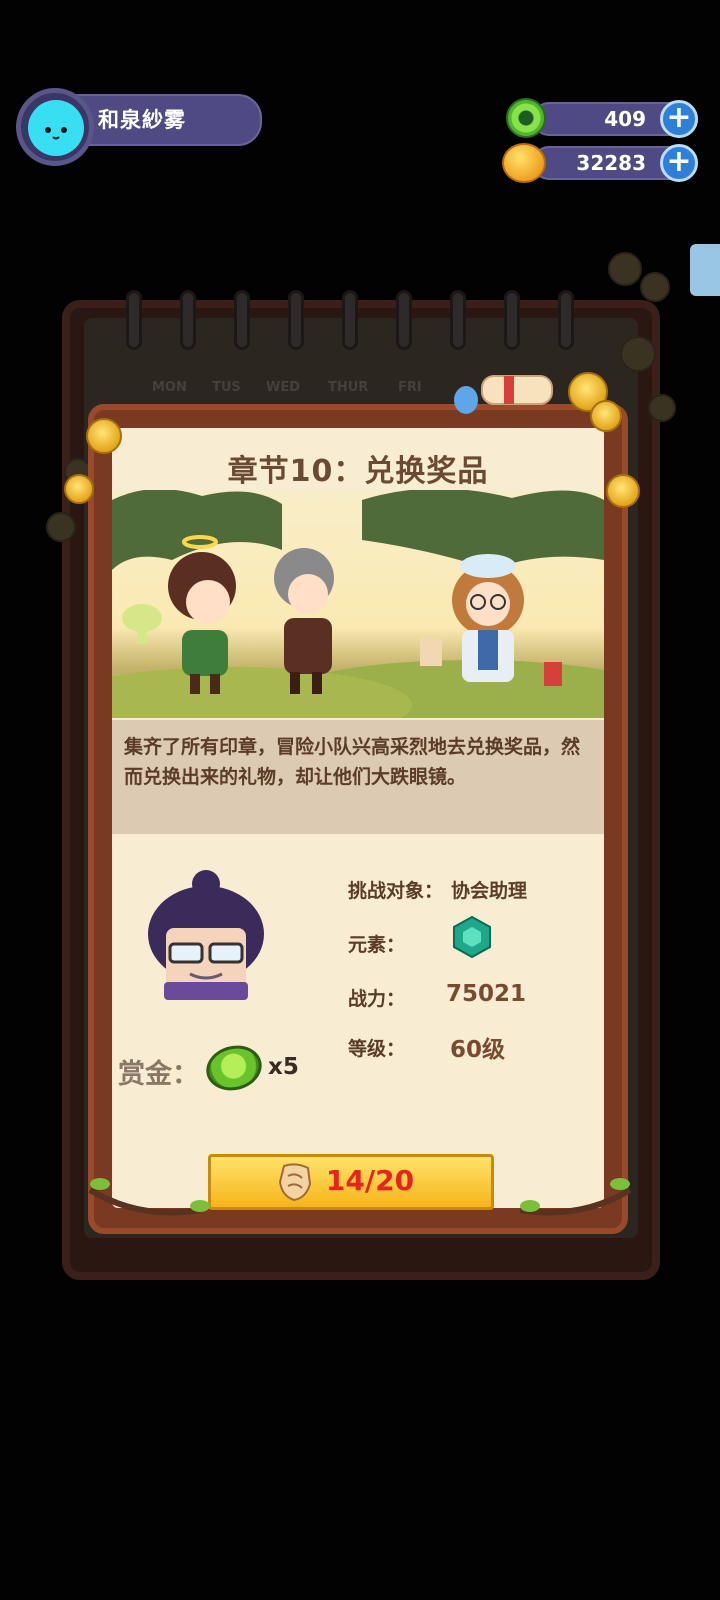 The height and width of the screenshot is (1600, 720). I want to click on power-value: 75021, so click(486, 994).